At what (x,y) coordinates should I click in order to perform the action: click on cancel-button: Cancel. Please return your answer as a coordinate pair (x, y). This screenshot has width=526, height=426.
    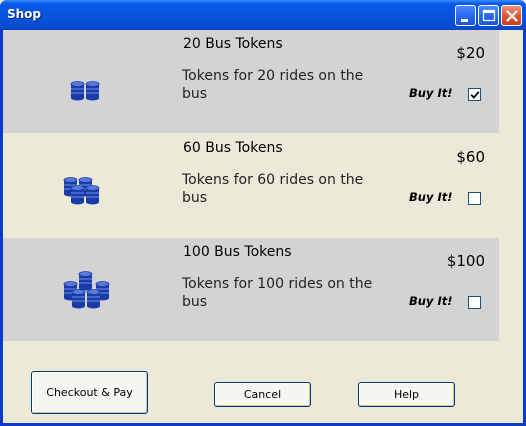
    Looking at the image, I should click on (262, 394).